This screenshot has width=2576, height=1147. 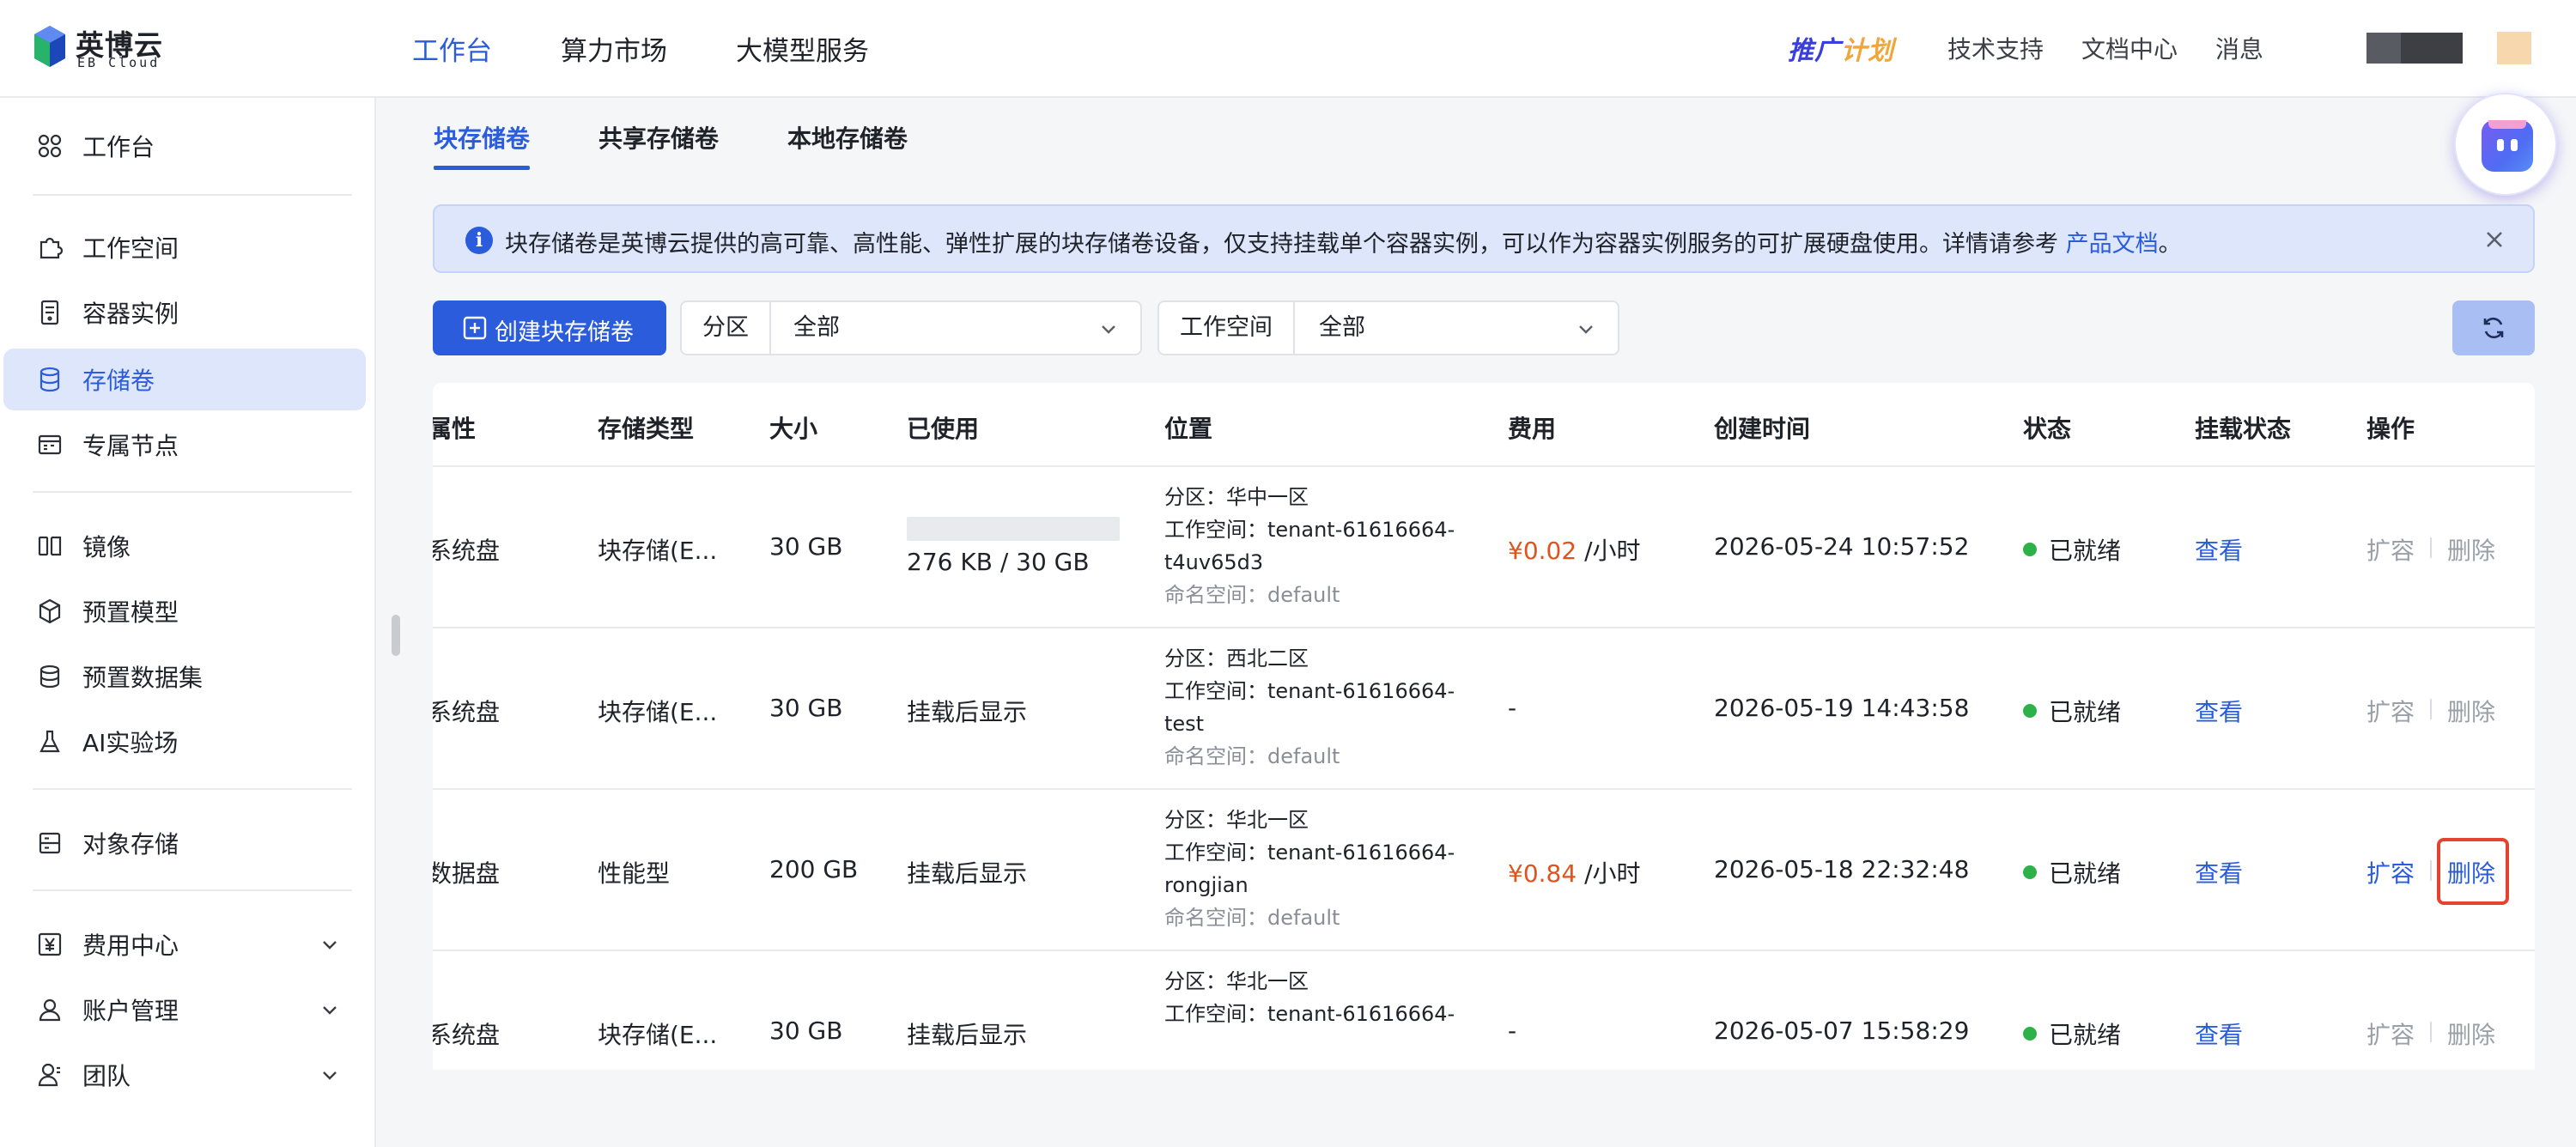 I want to click on sidebar-item-workbench: 工作台, so click(x=185, y=146).